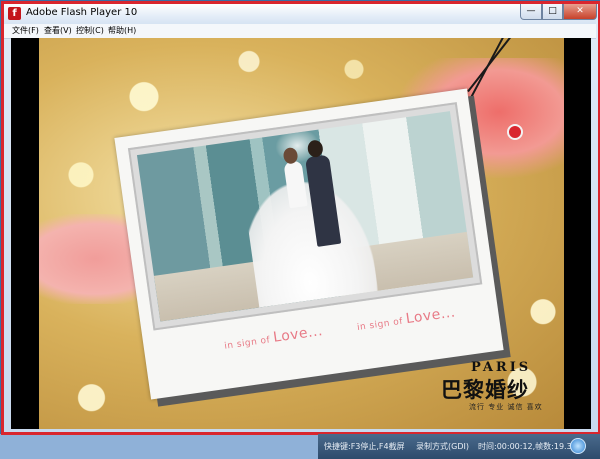  I want to click on hotkeys-text: 快捷键:F3停止,F4截屏, so click(364, 446).